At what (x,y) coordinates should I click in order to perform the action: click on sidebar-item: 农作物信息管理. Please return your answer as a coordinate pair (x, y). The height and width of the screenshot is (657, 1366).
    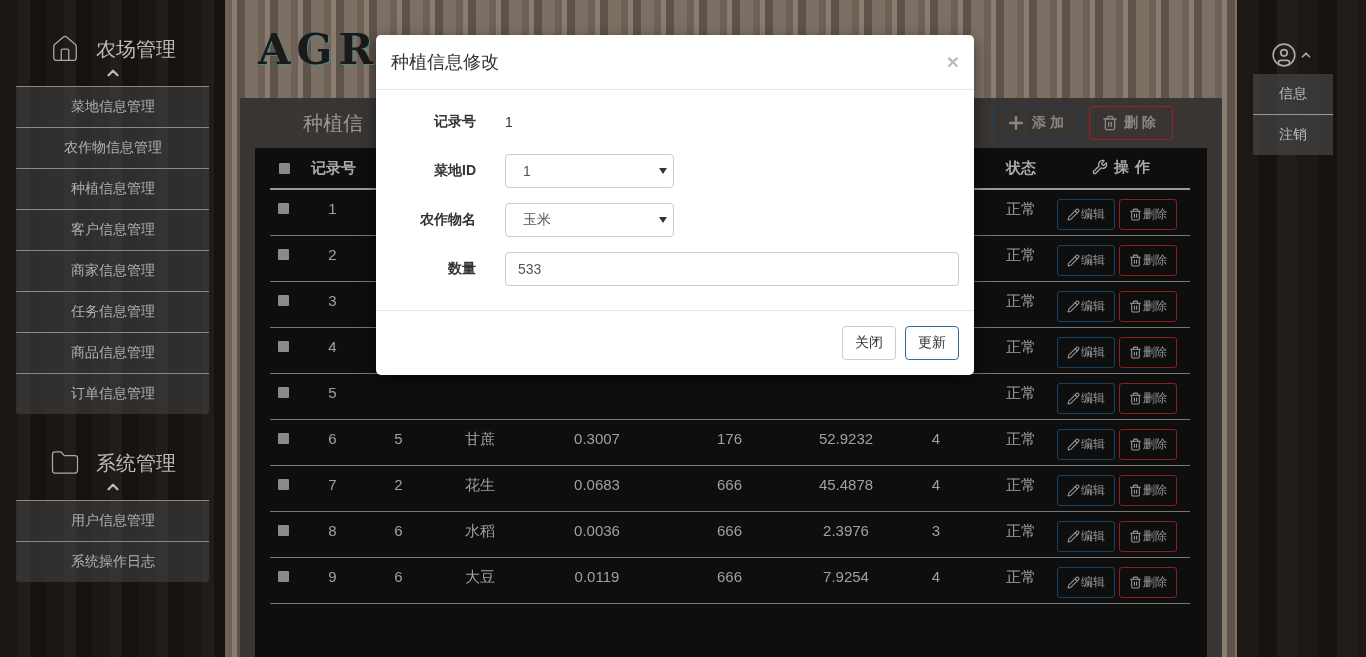
    Looking at the image, I should click on (112, 147).